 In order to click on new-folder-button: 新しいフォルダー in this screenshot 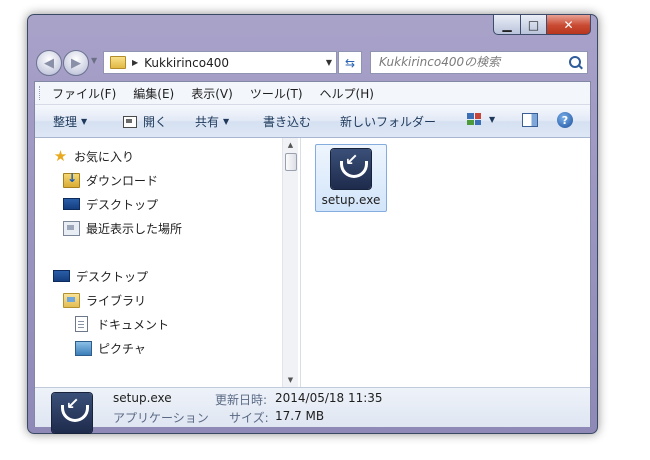, I will do `click(388, 121)`.